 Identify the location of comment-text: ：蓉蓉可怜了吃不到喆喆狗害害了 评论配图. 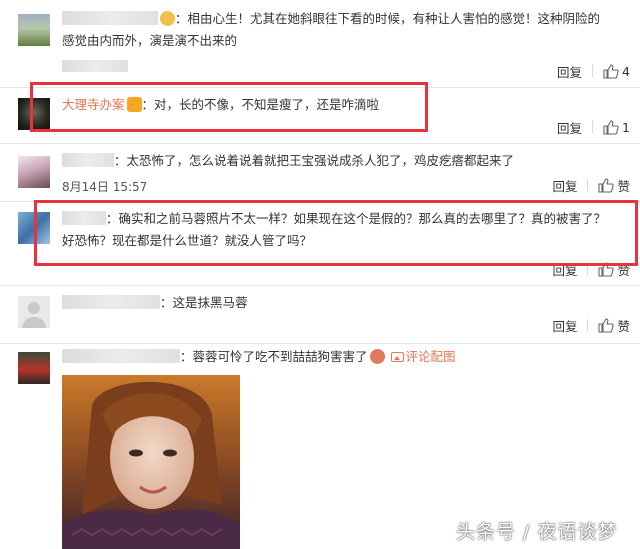
(344, 357).